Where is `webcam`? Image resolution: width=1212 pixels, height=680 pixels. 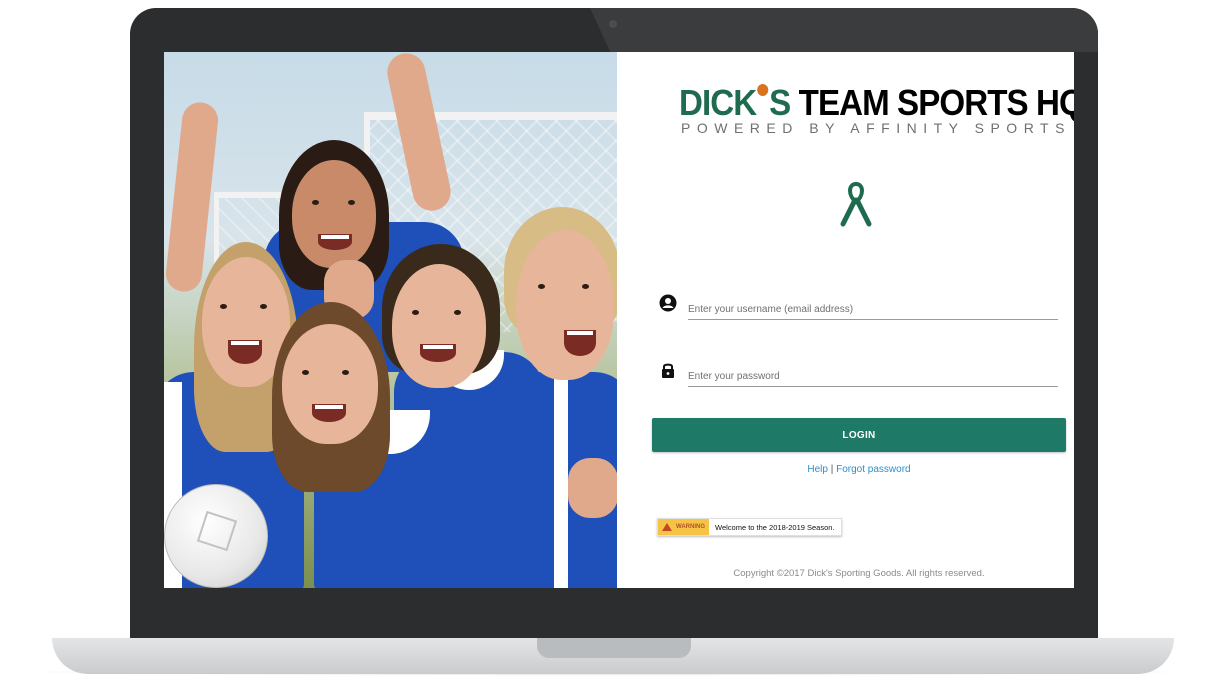 webcam is located at coordinates (613, 24).